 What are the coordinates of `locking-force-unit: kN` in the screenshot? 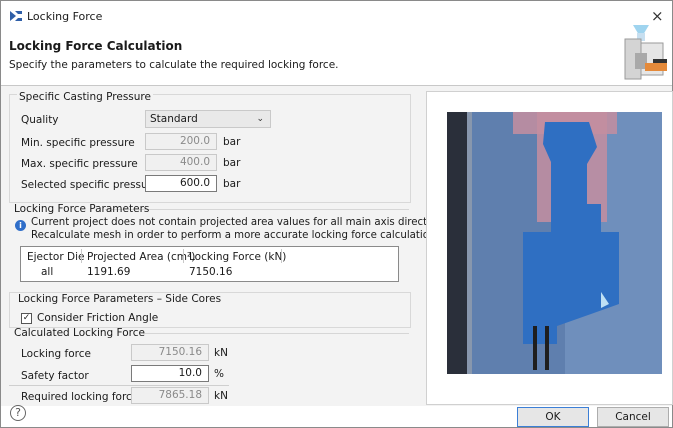 It's located at (221, 353).